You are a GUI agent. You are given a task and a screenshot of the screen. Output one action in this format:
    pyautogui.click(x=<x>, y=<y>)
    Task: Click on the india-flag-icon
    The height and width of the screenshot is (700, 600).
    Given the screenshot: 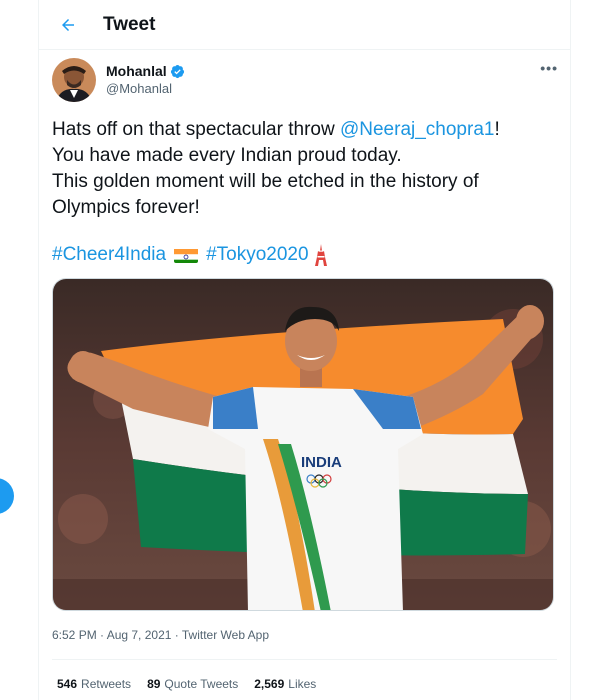 What is the action you would take?
    pyautogui.click(x=186, y=255)
    